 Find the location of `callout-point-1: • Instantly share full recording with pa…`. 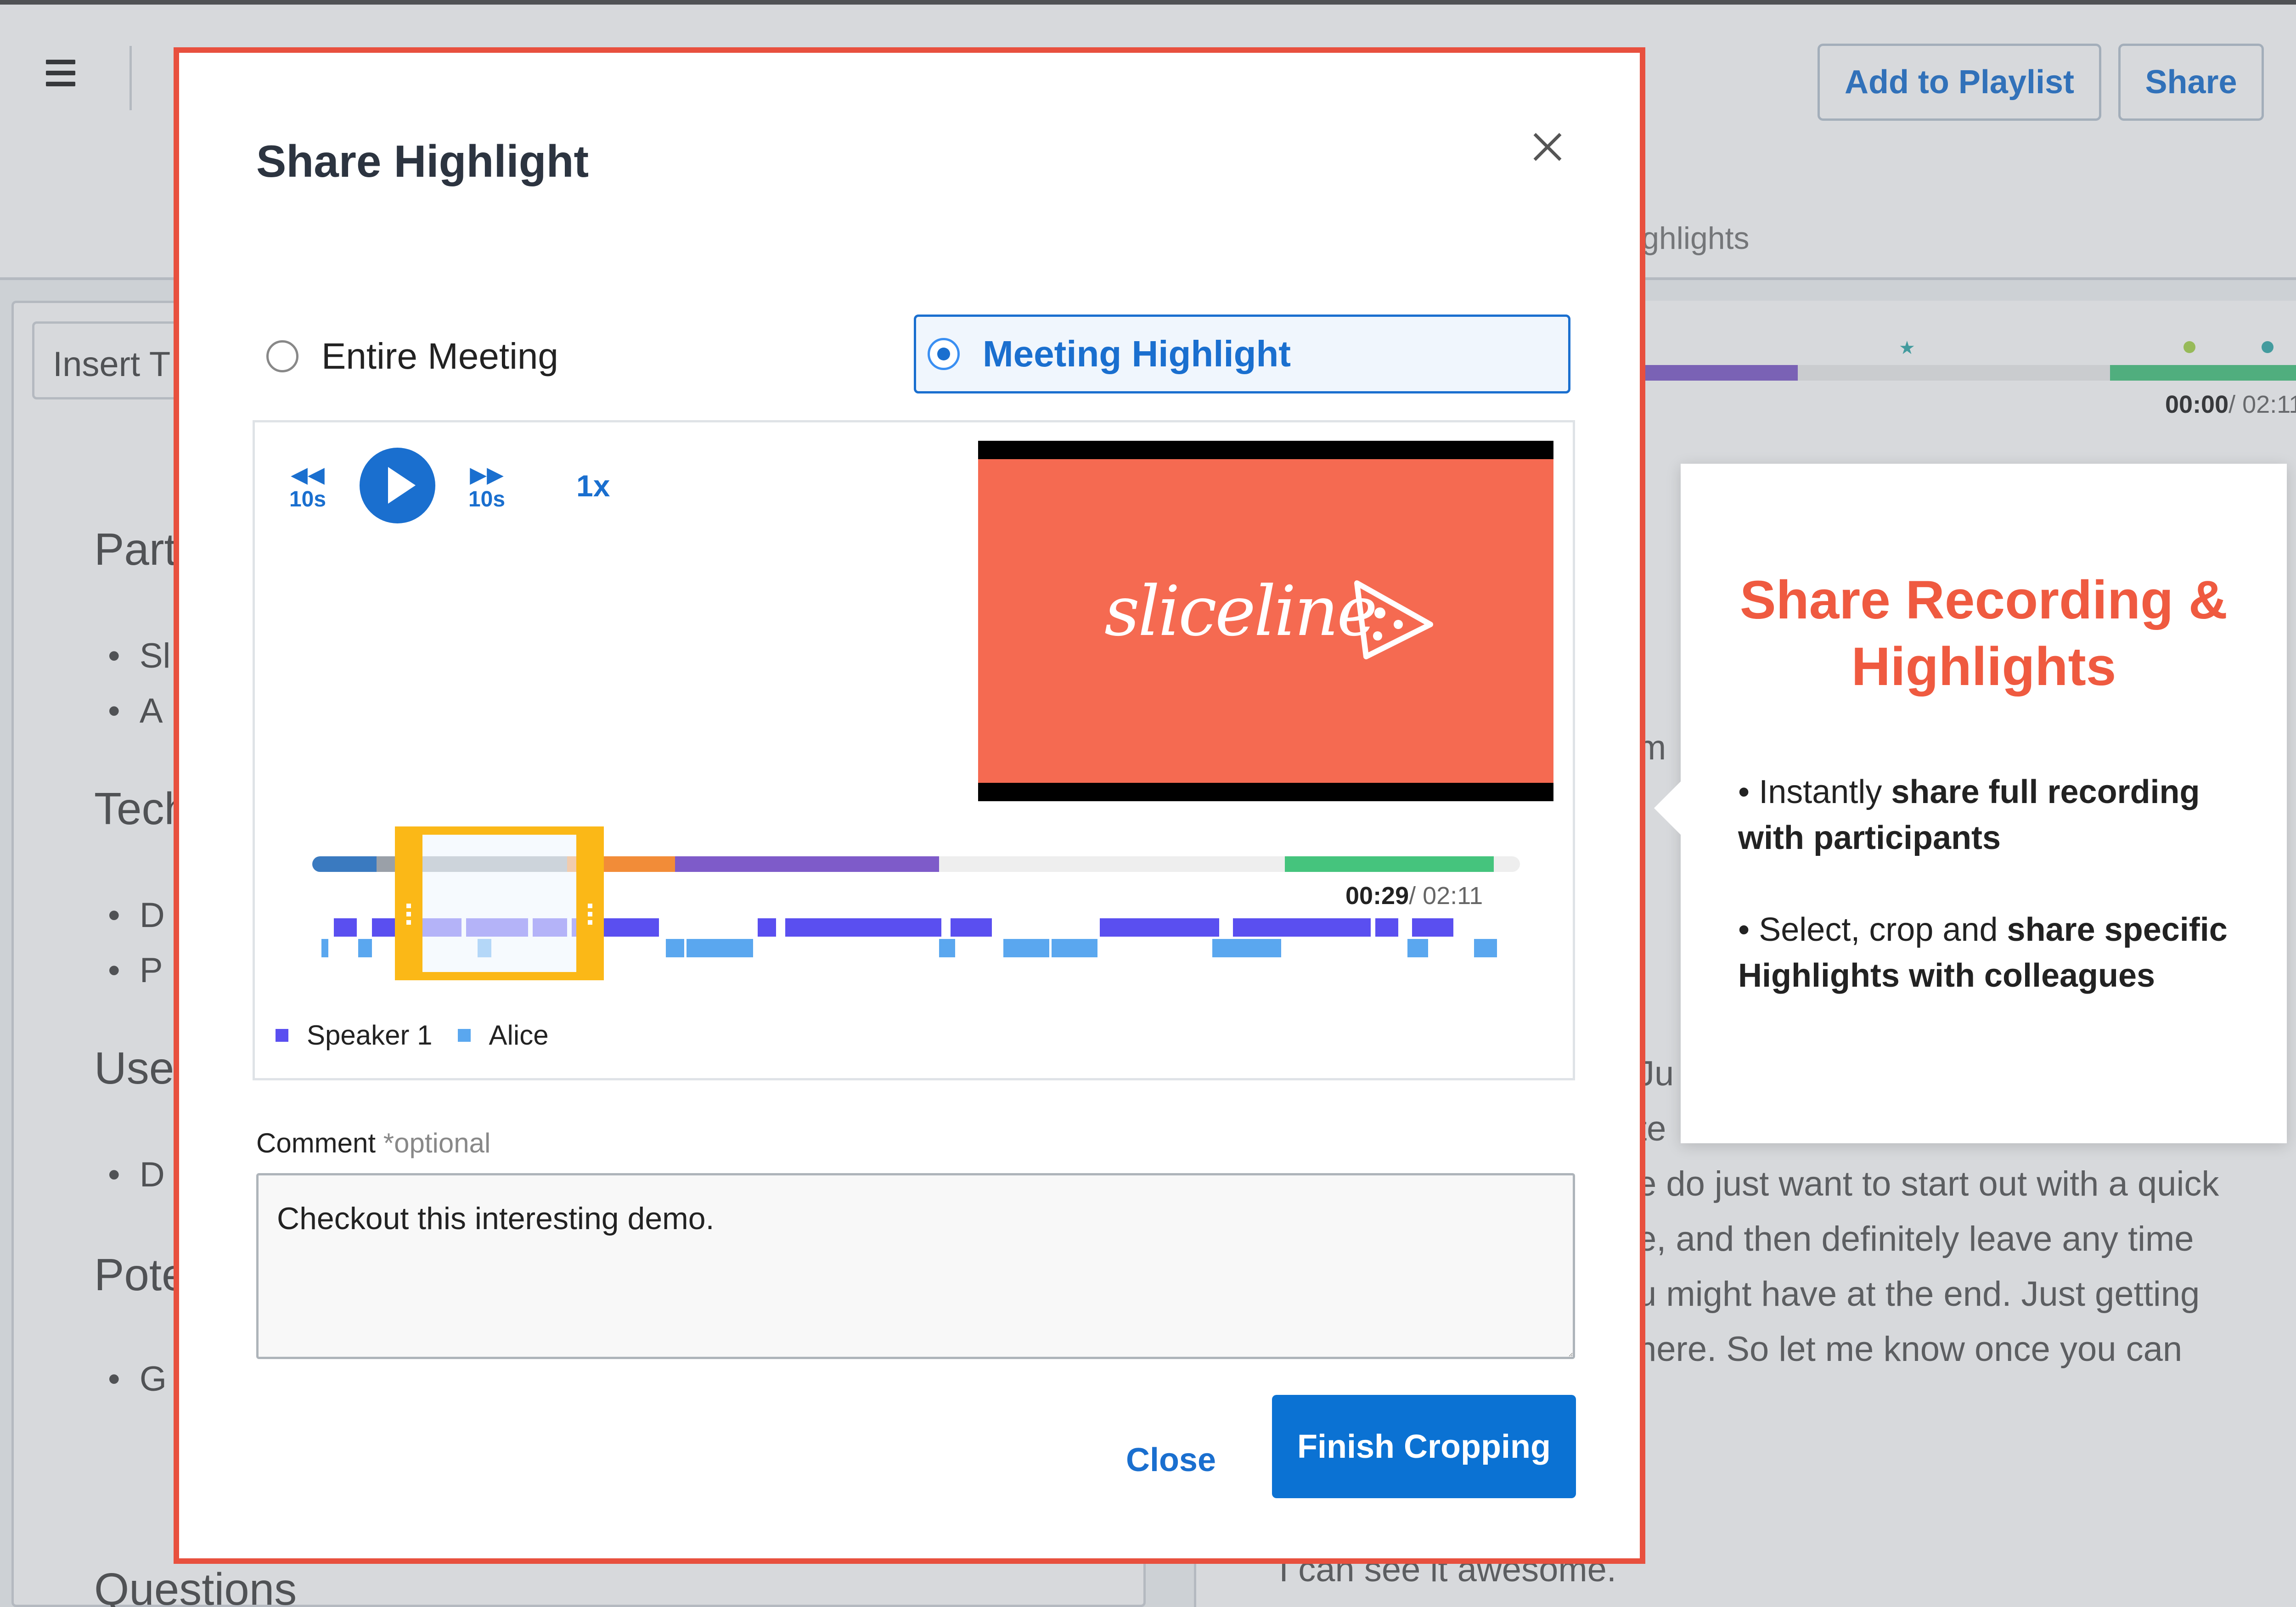

callout-point-1: • Instantly share full recording with pa… is located at coordinates (1969, 815).